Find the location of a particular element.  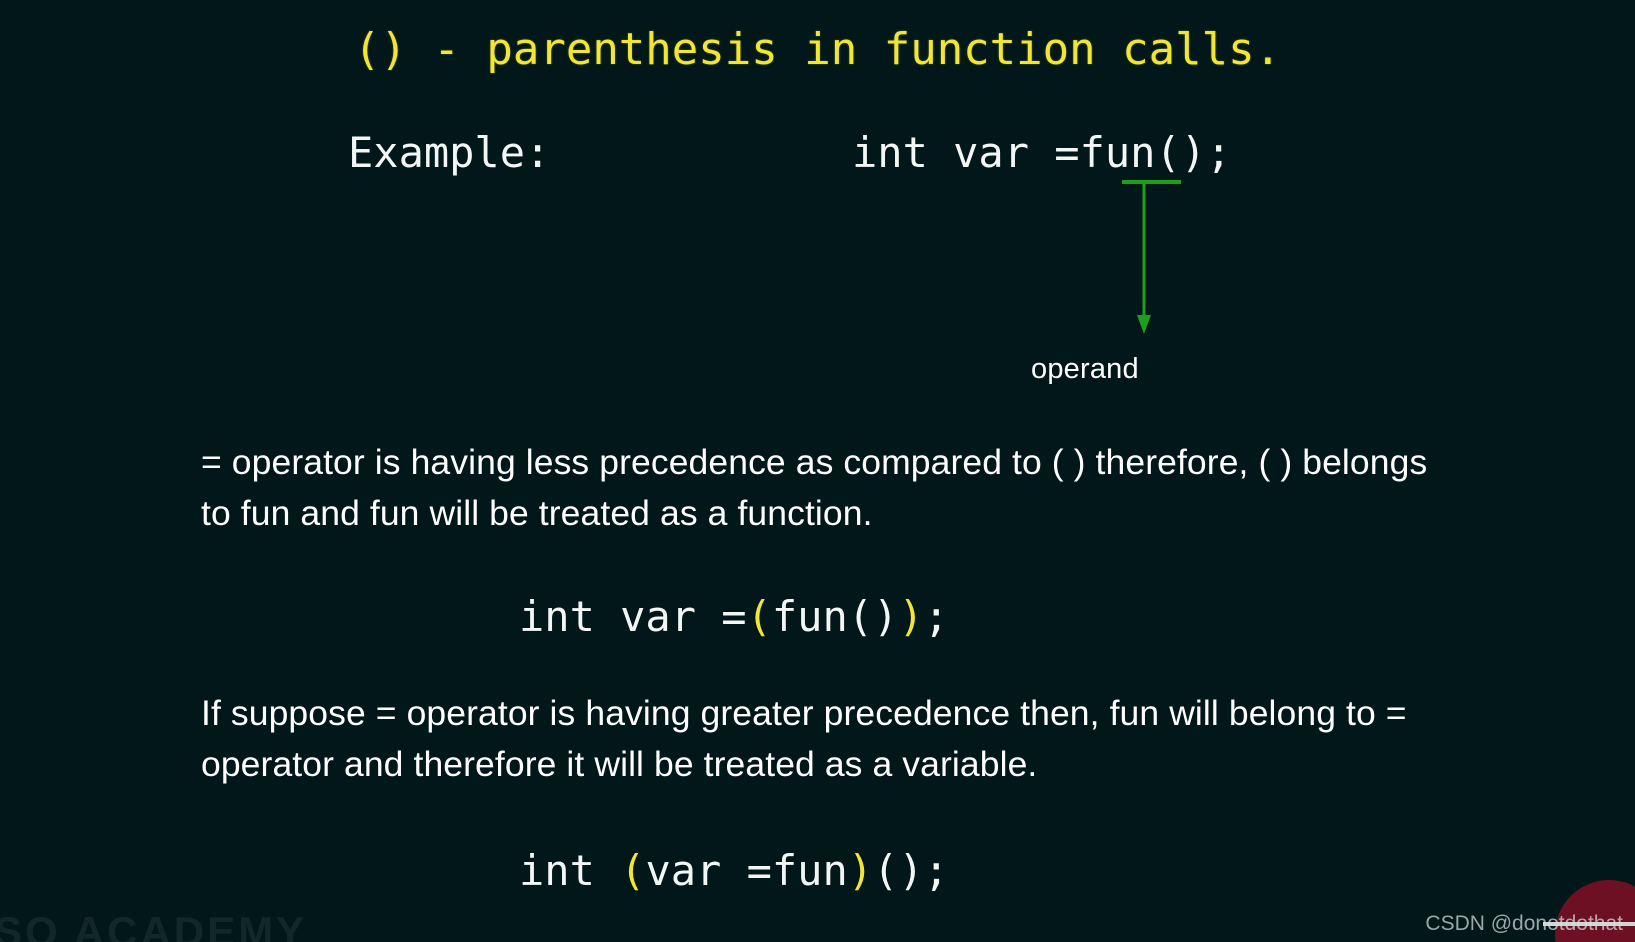

code-line-grouped-parens: int var =(fun()); is located at coordinates (734, 616).